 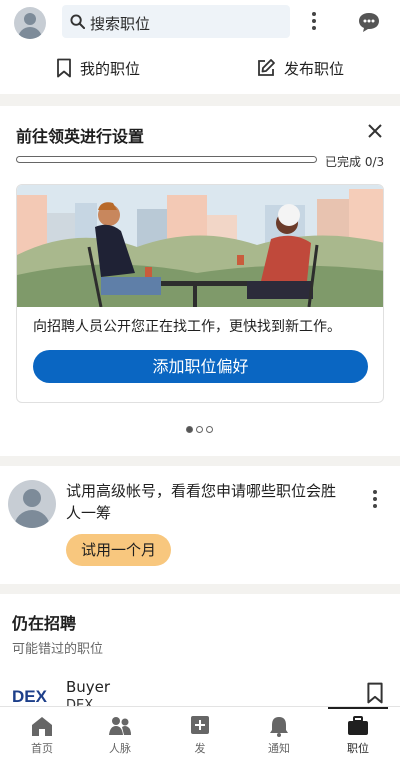 What do you see at coordinates (200, 748) in the screenshot?
I see `nav-label: 发` at bounding box center [200, 748].